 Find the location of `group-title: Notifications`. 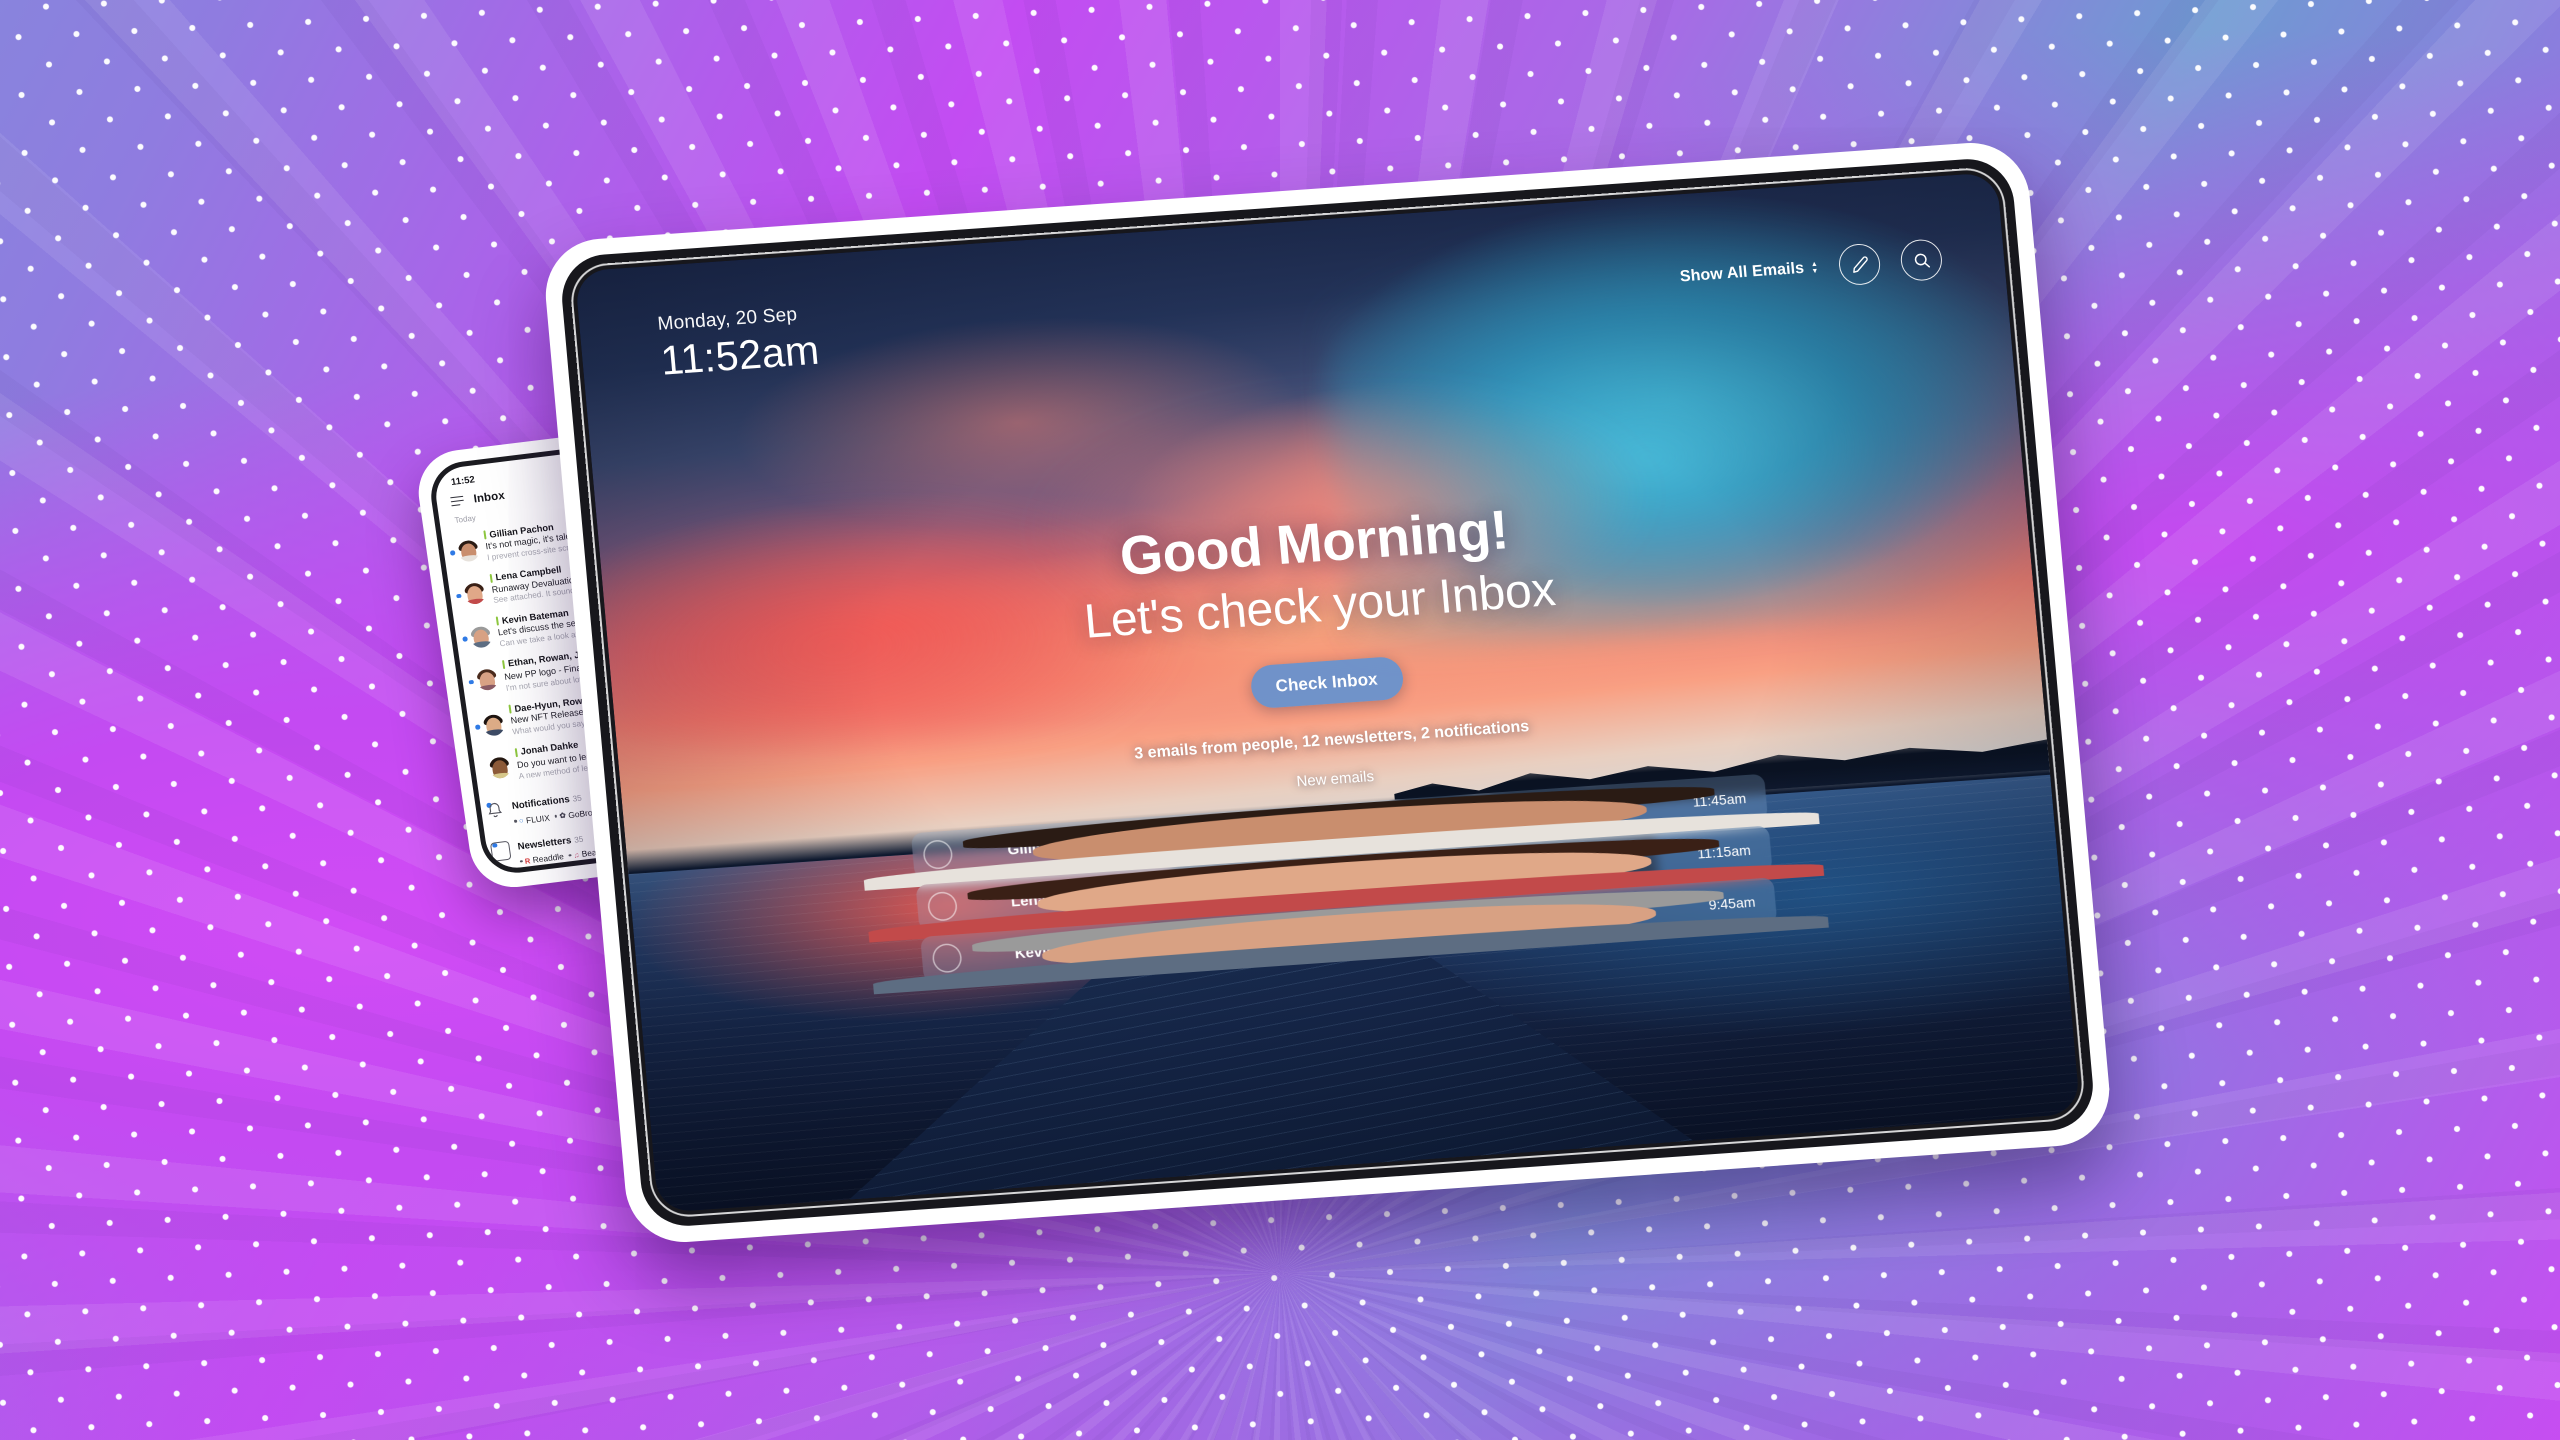

group-title: Notifications is located at coordinates (541, 803).